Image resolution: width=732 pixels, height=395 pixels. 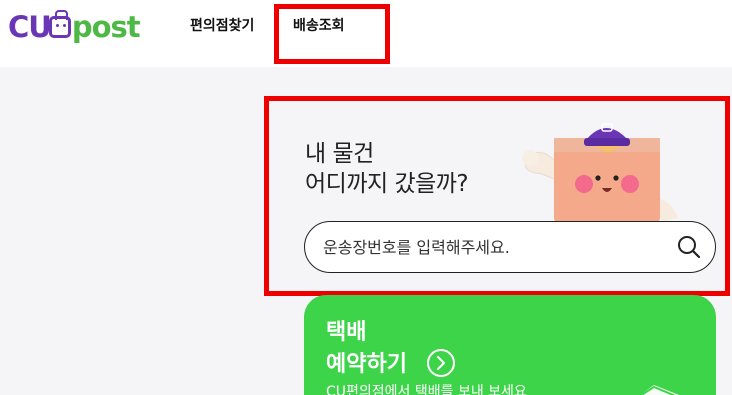 I want to click on tracking-headline: 내 물건 어디까지 갔을까?, so click(x=387, y=169).